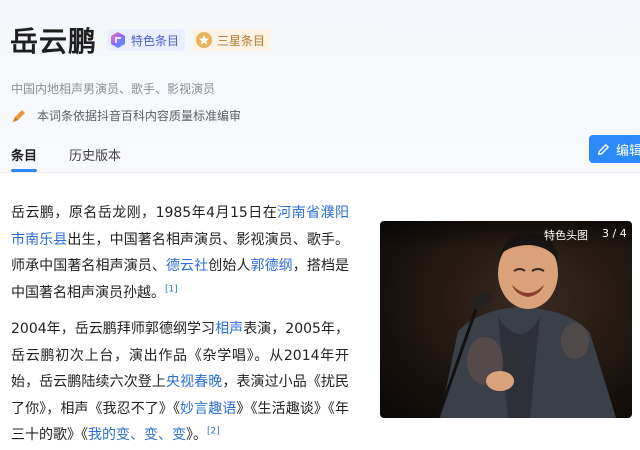  I want to click on reference-1: [1], so click(171, 289).